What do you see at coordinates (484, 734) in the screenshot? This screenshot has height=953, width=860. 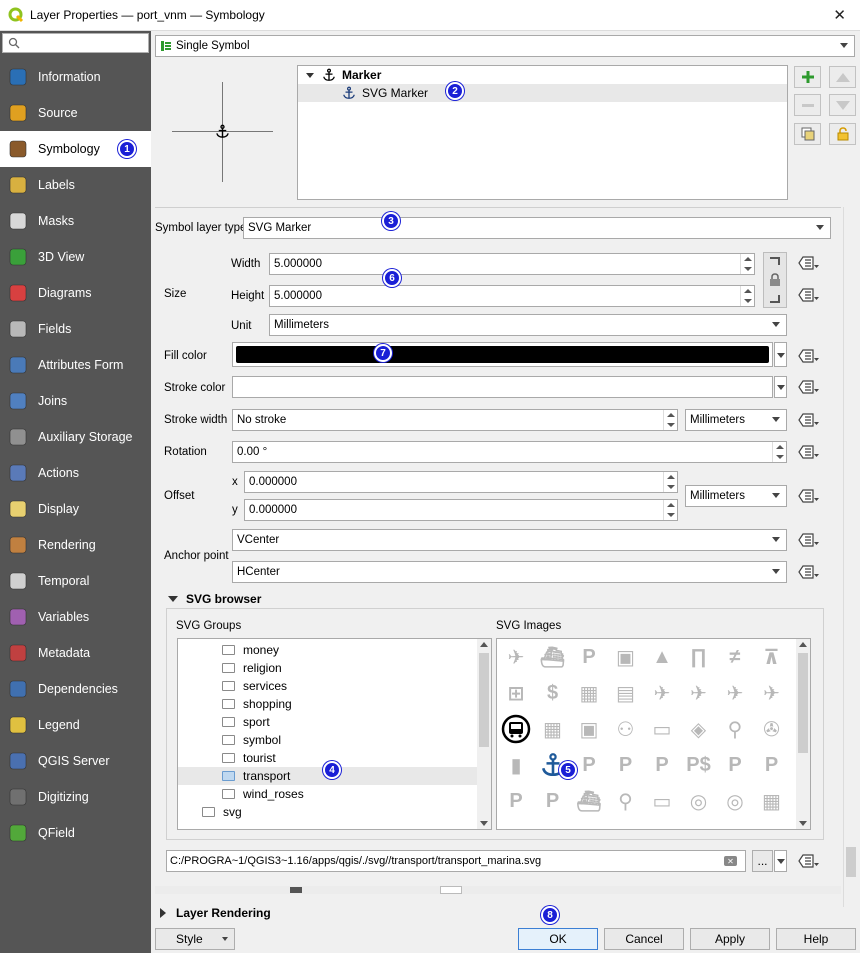 I see `groups-scrollbar` at bounding box center [484, 734].